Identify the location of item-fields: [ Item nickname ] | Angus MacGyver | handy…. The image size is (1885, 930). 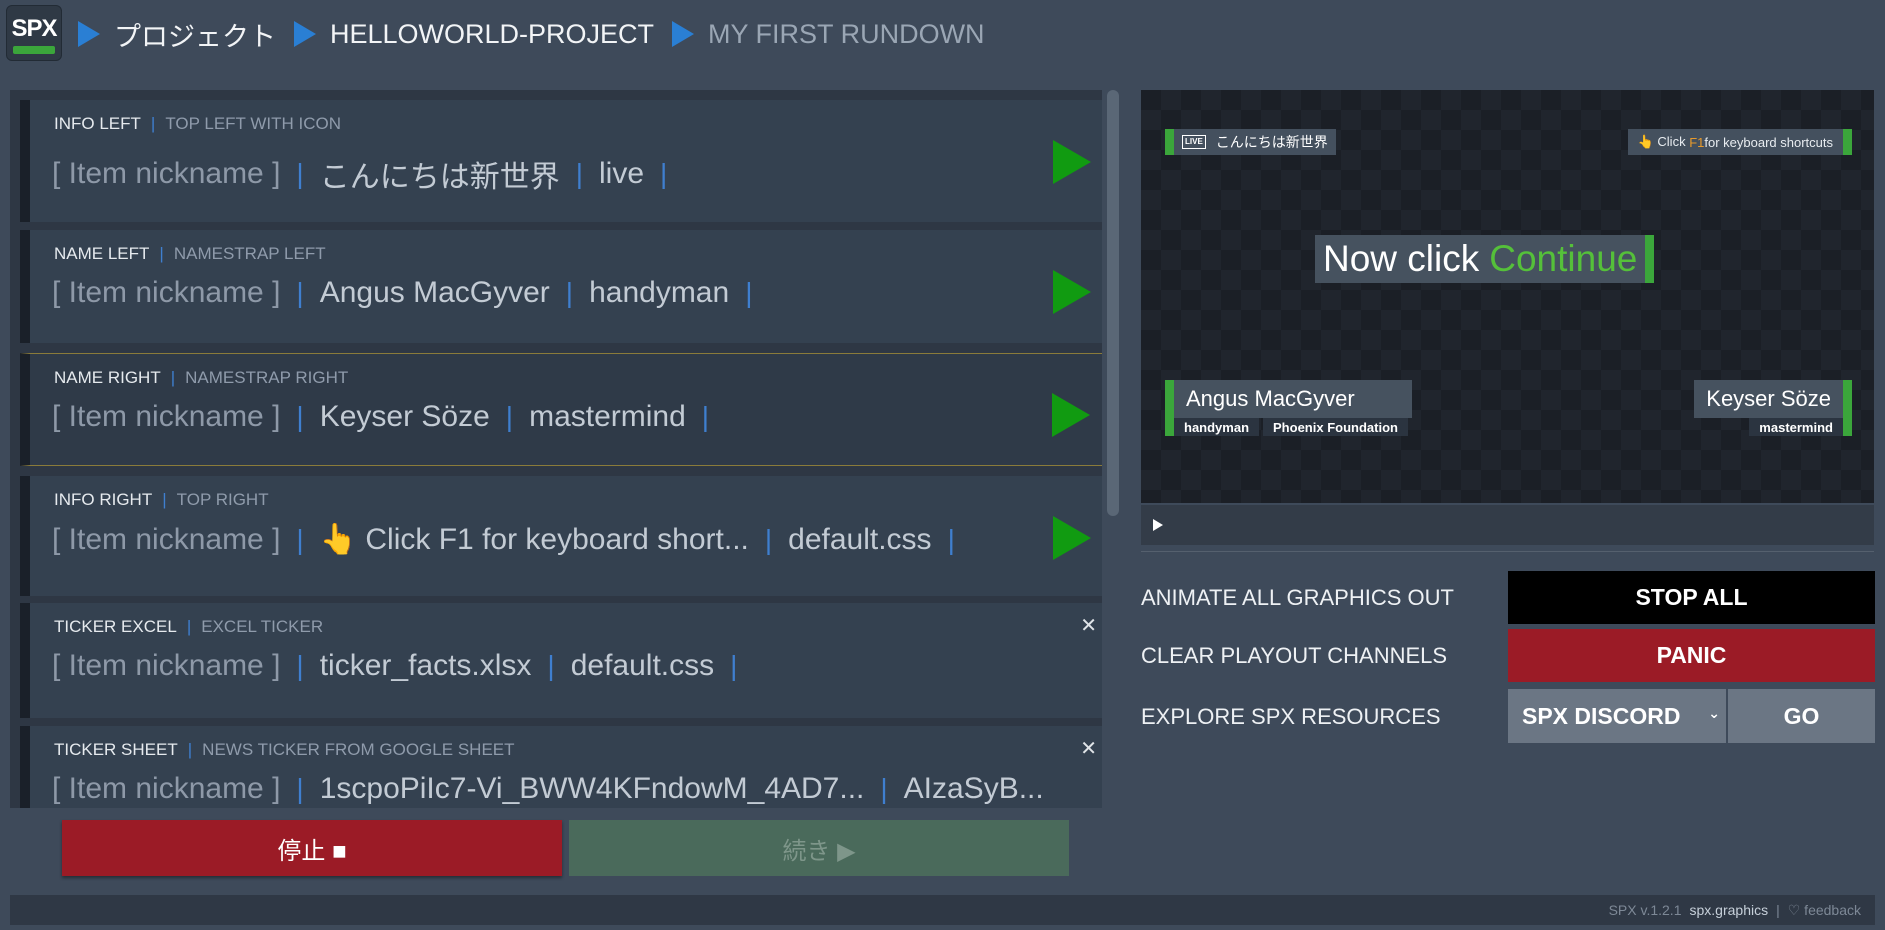
(402, 292).